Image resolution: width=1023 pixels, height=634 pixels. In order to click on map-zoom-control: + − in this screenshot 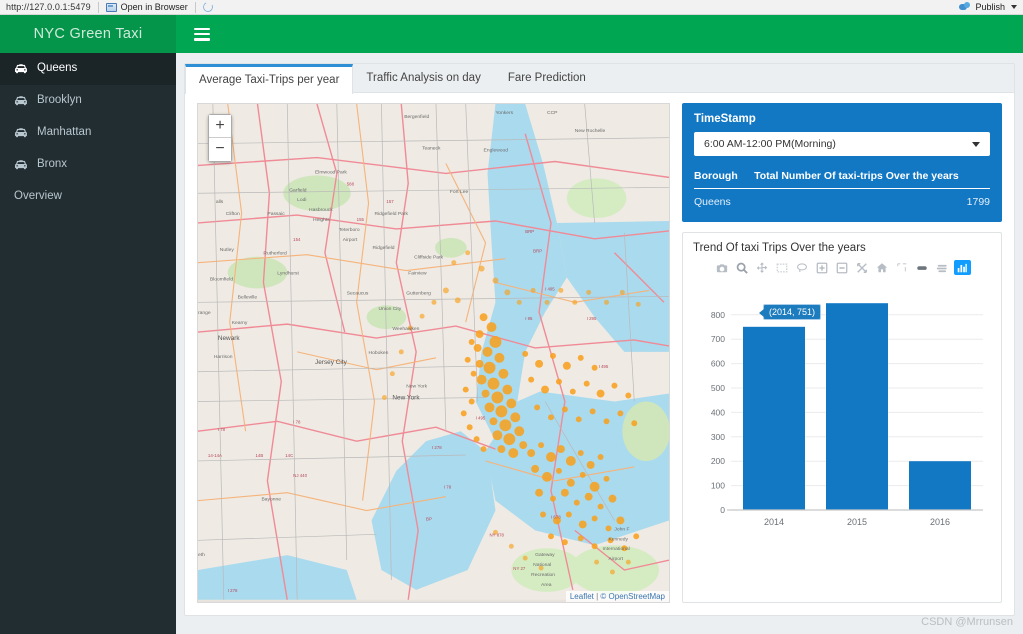, I will do `click(220, 138)`.